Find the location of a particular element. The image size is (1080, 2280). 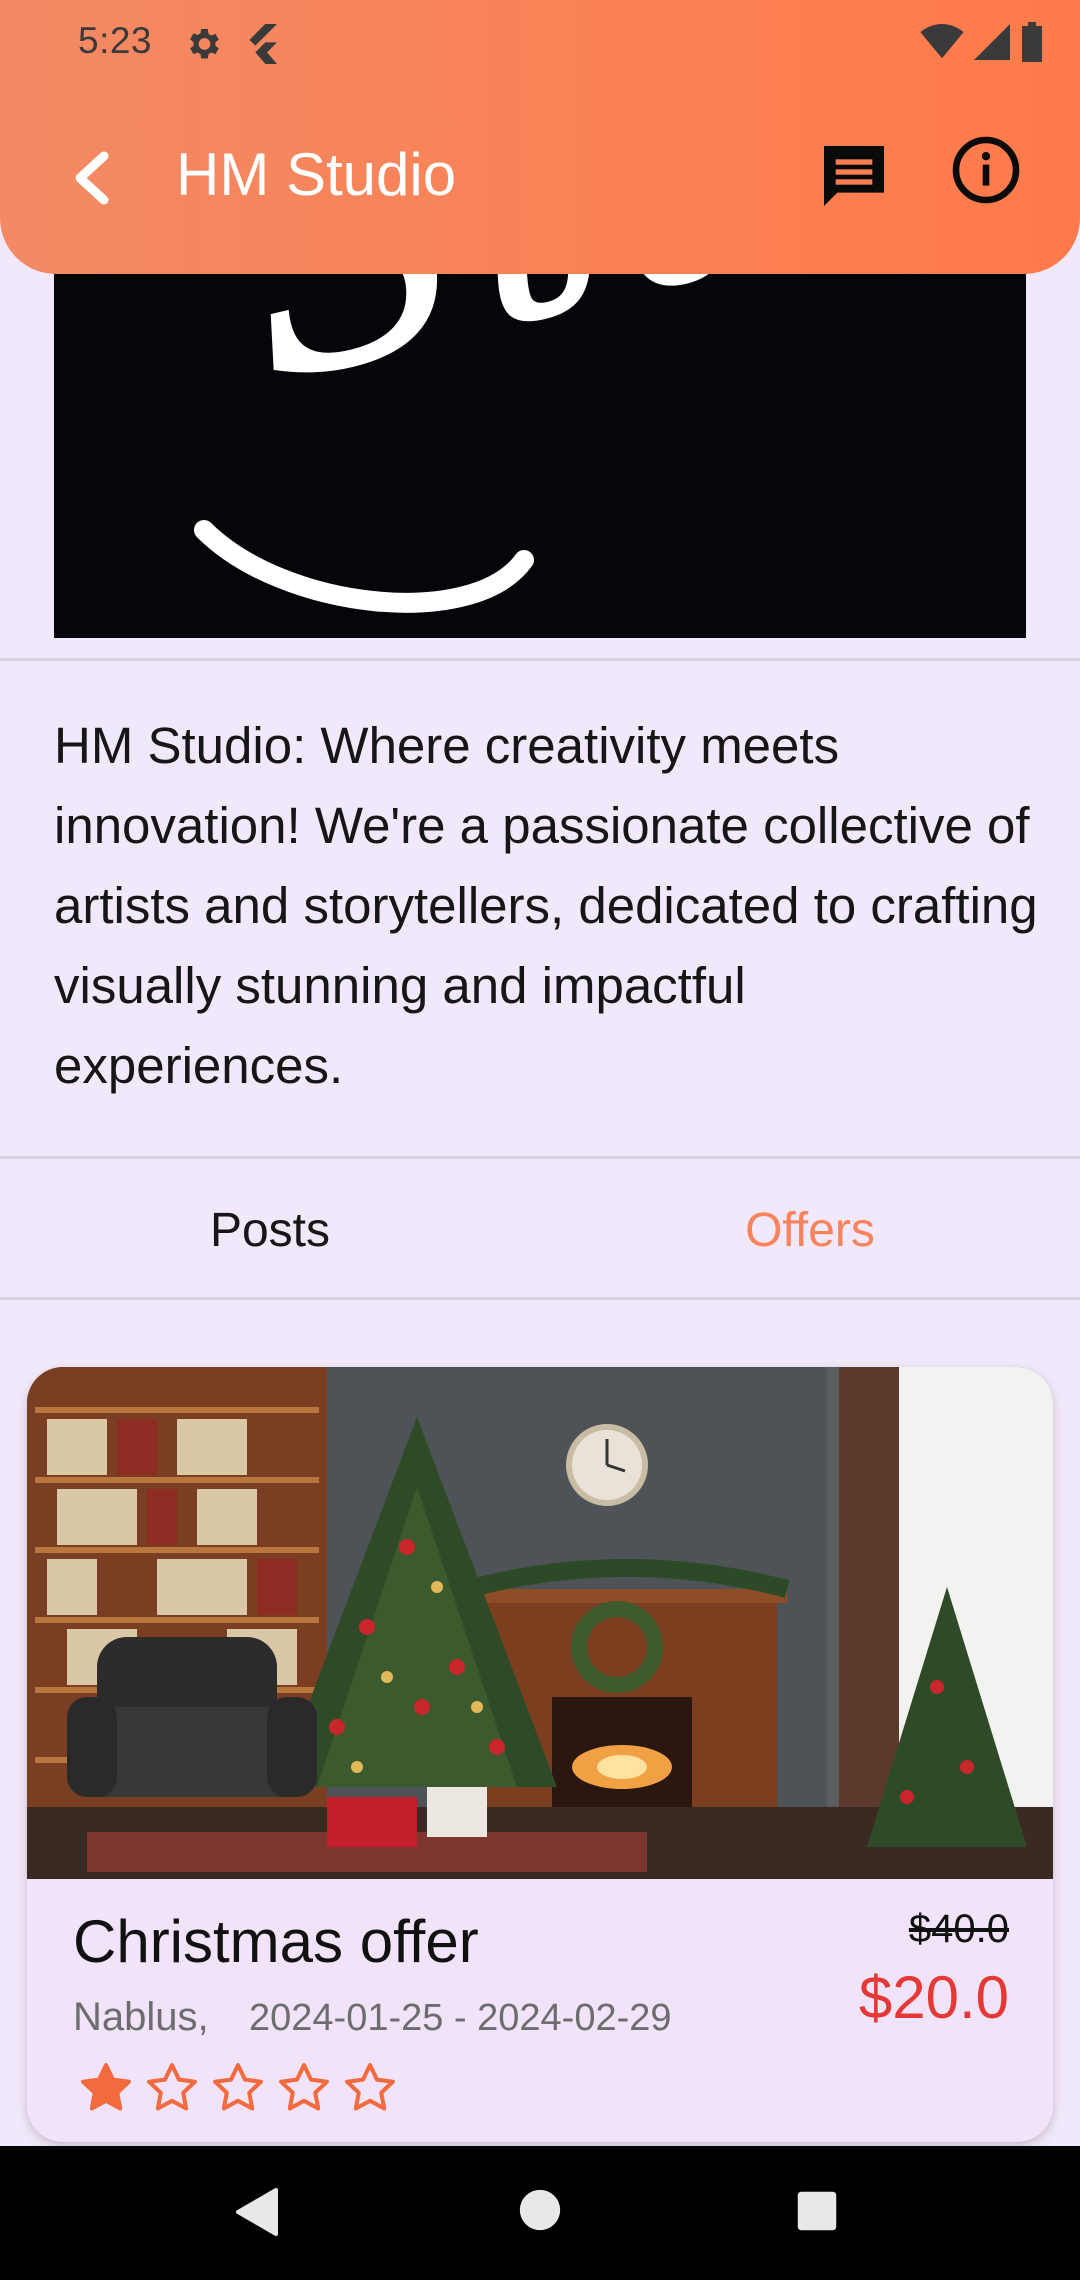

offer-location: Nablus, is located at coordinates (141, 2017).